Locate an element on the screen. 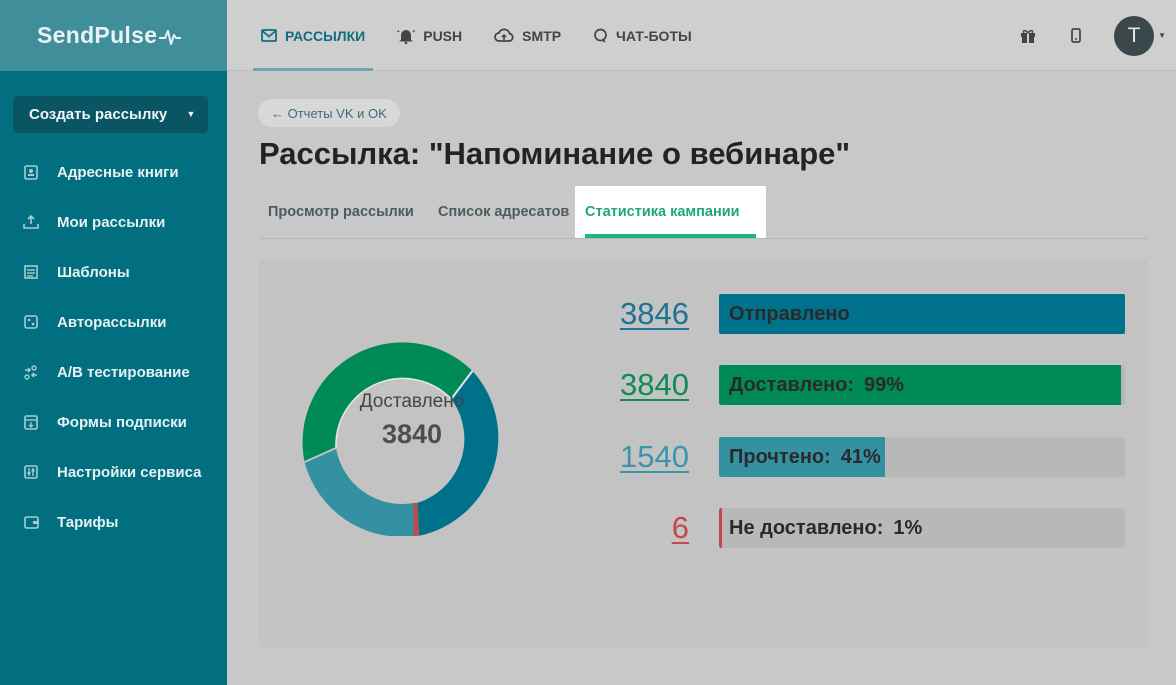  delivery-donut-chart is located at coordinates (400, 439).